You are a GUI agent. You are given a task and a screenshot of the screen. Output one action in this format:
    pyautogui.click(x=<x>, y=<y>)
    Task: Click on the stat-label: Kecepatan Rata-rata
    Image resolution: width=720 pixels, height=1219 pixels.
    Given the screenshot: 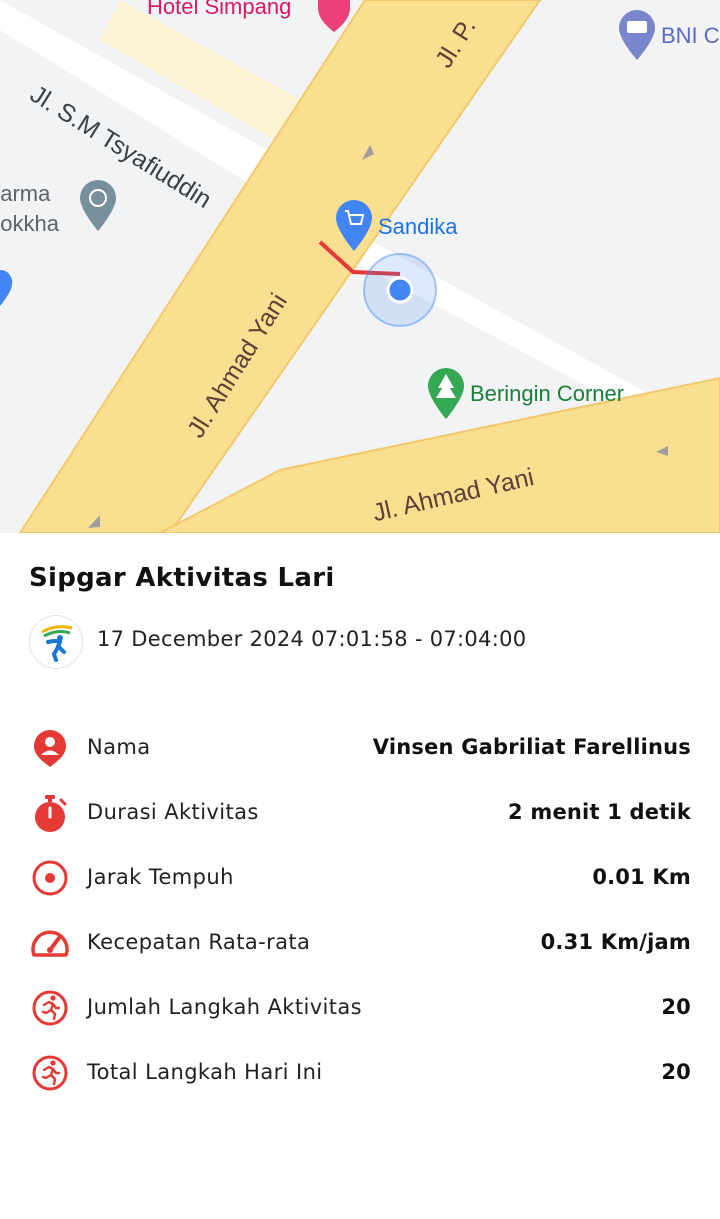 What is the action you would take?
    pyautogui.click(x=199, y=942)
    